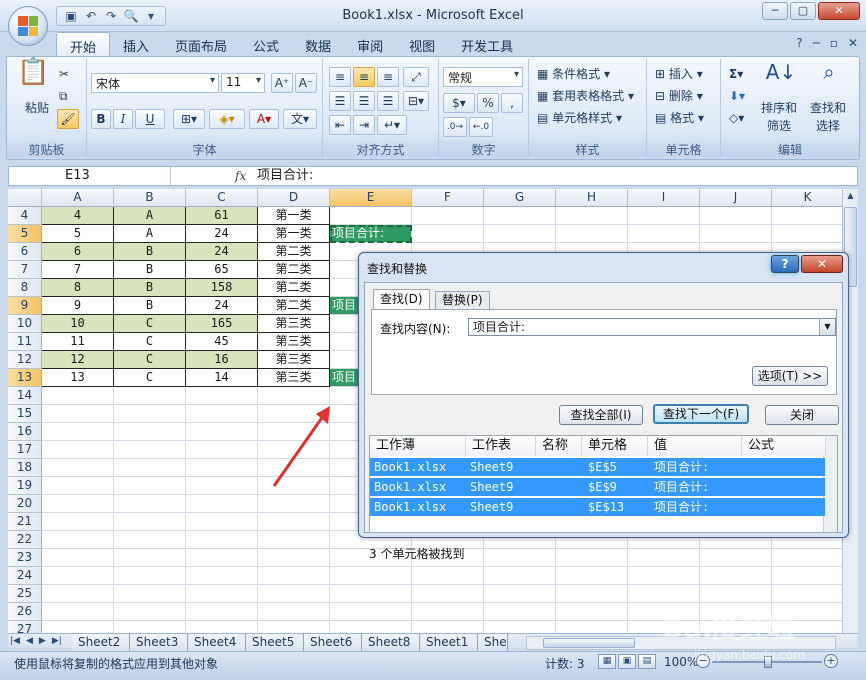 The image size is (866, 680). I want to click on results-column-header: 工作表, so click(501, 446).